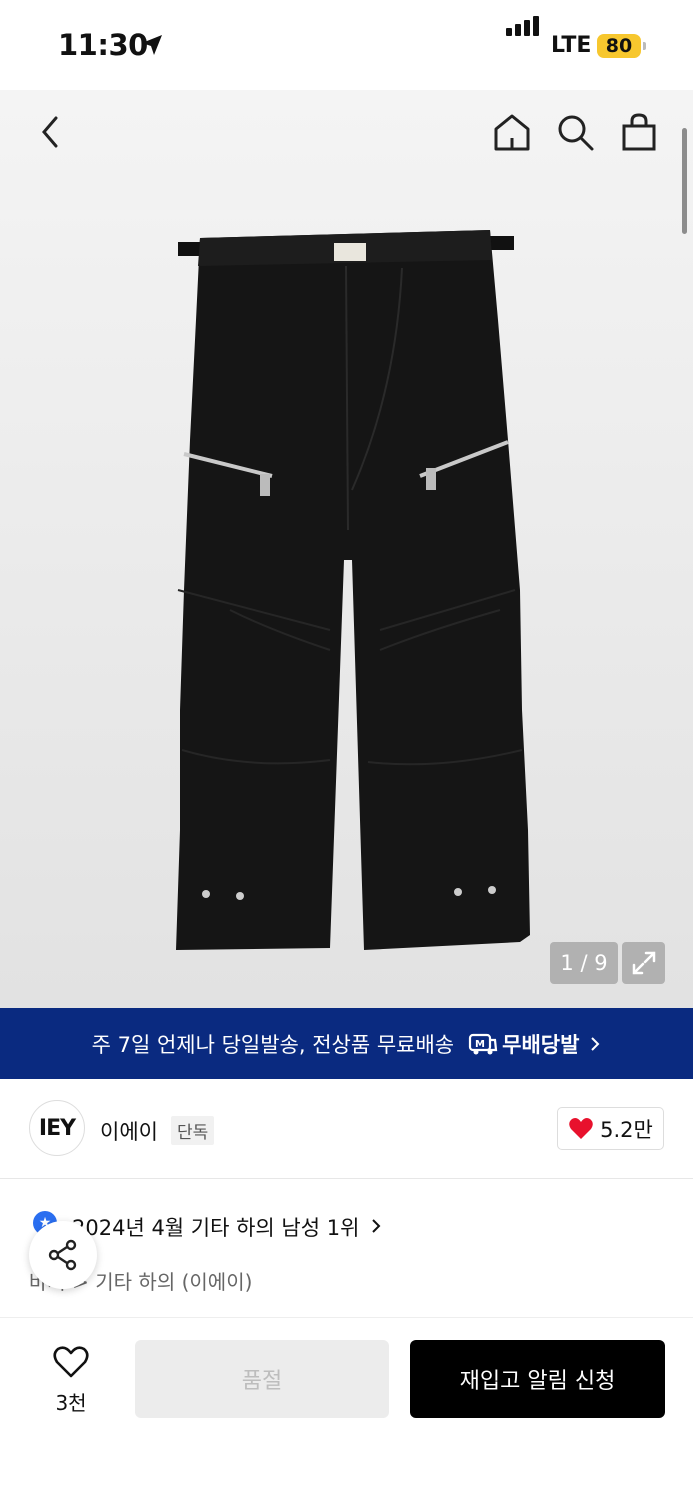 The image size is (693, 1500). I want to click on top-navigation, so click(346, 132).